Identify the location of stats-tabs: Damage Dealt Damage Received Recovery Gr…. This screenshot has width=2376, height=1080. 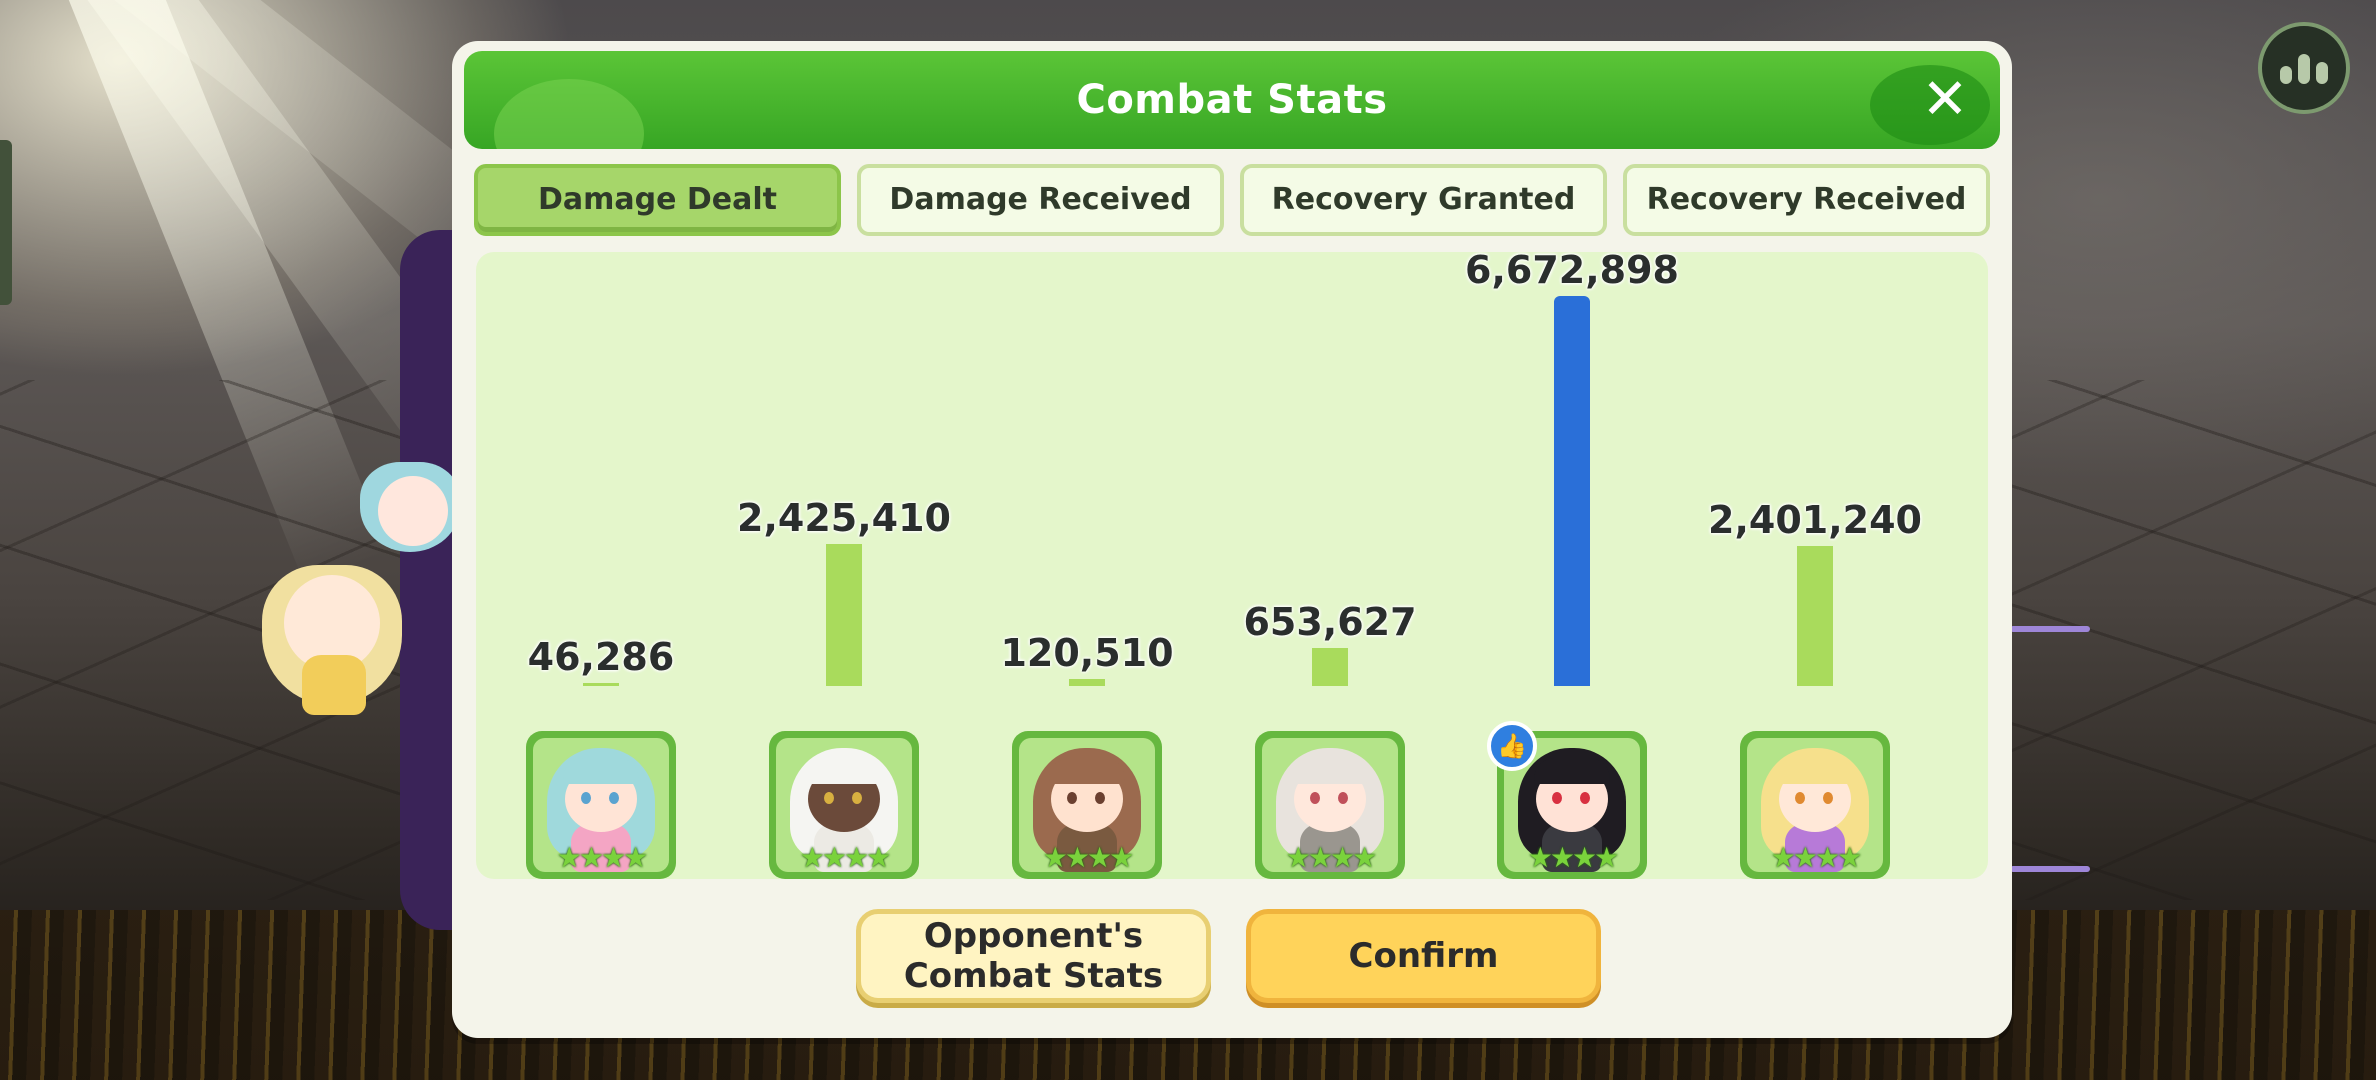
(1232, 201).